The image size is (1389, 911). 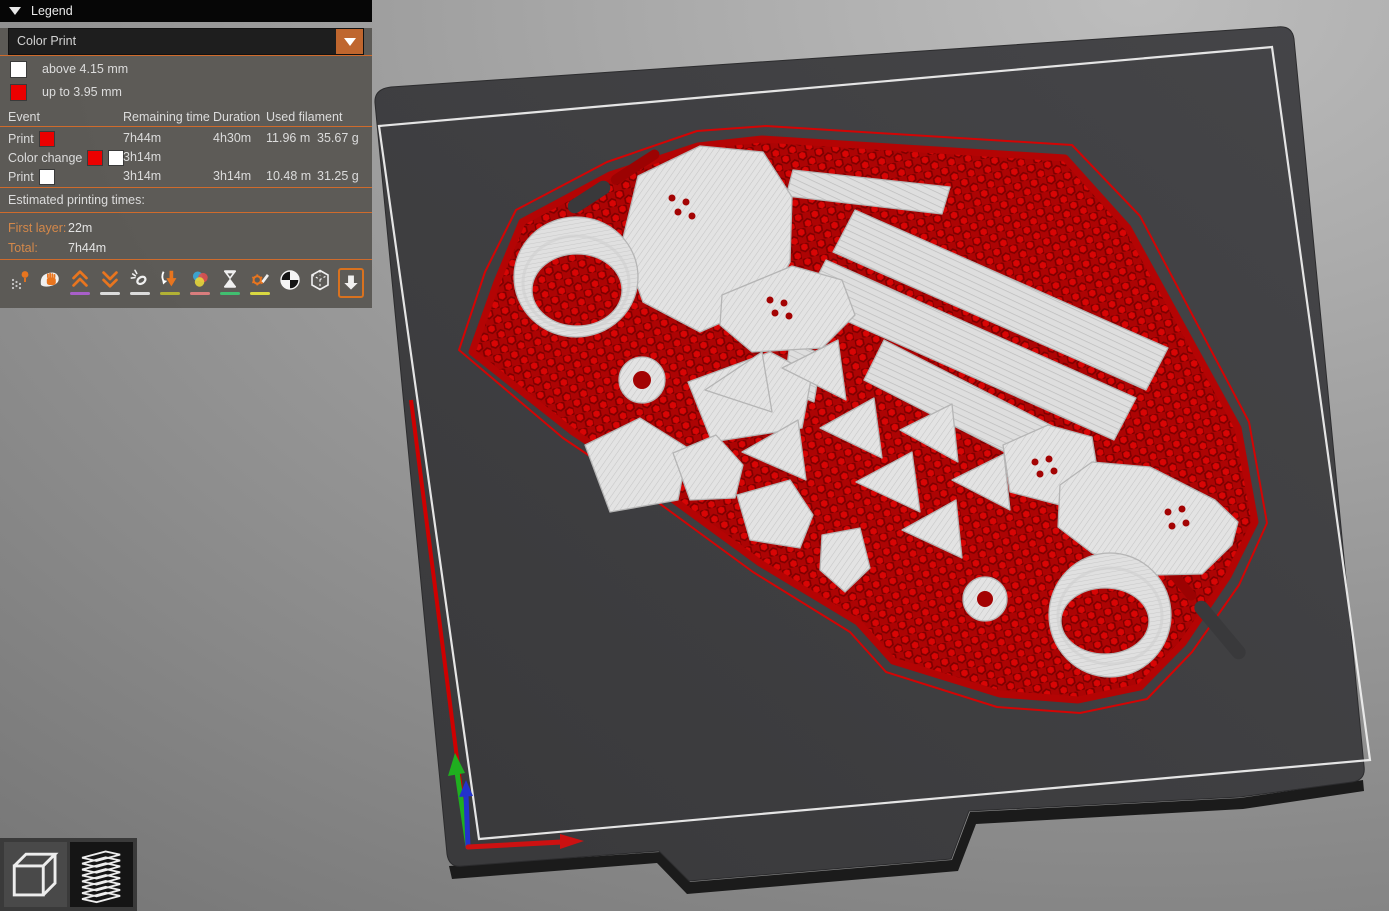 What do you see at coordinates (186, 69) in the screenshot?
I see `height-range-row: above 4.15 mm` at bounding box center [186, 69].